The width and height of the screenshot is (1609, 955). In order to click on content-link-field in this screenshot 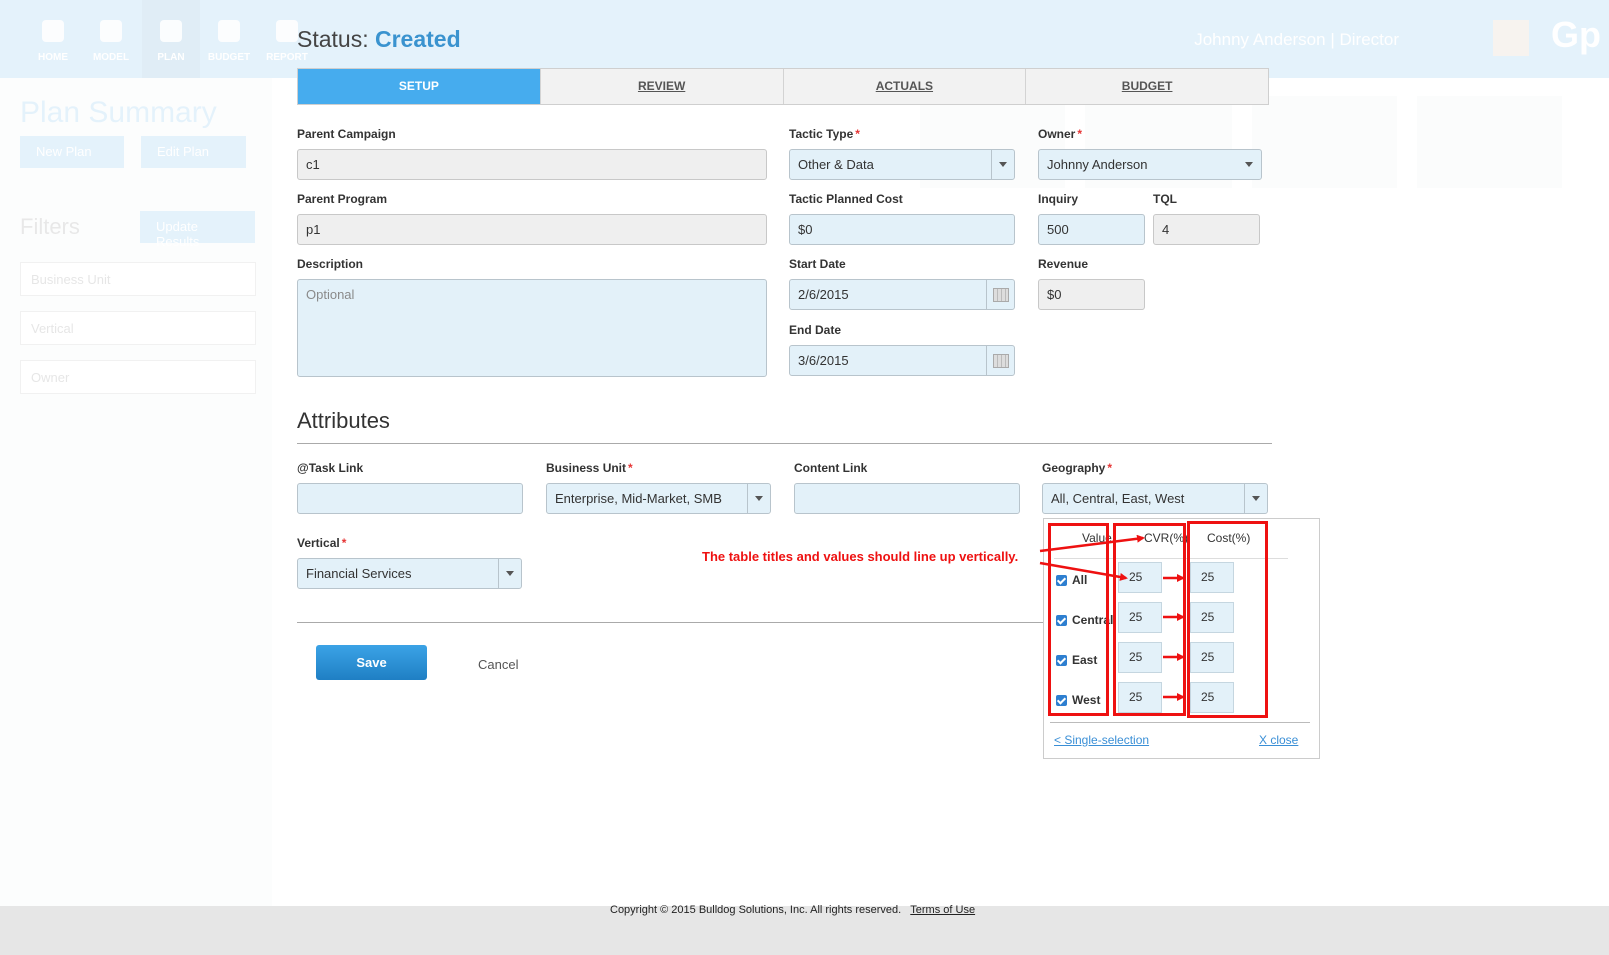, I will do `click(907, 498)`.